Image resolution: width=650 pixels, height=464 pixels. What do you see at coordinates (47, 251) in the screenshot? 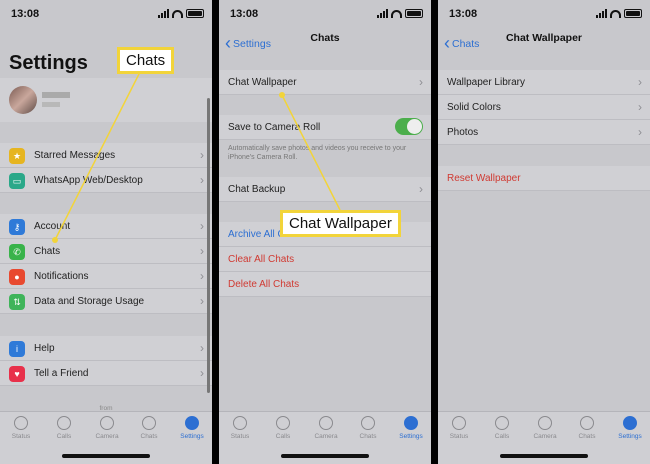
I see `row-label: Chats` at bounding box center [47, 251].